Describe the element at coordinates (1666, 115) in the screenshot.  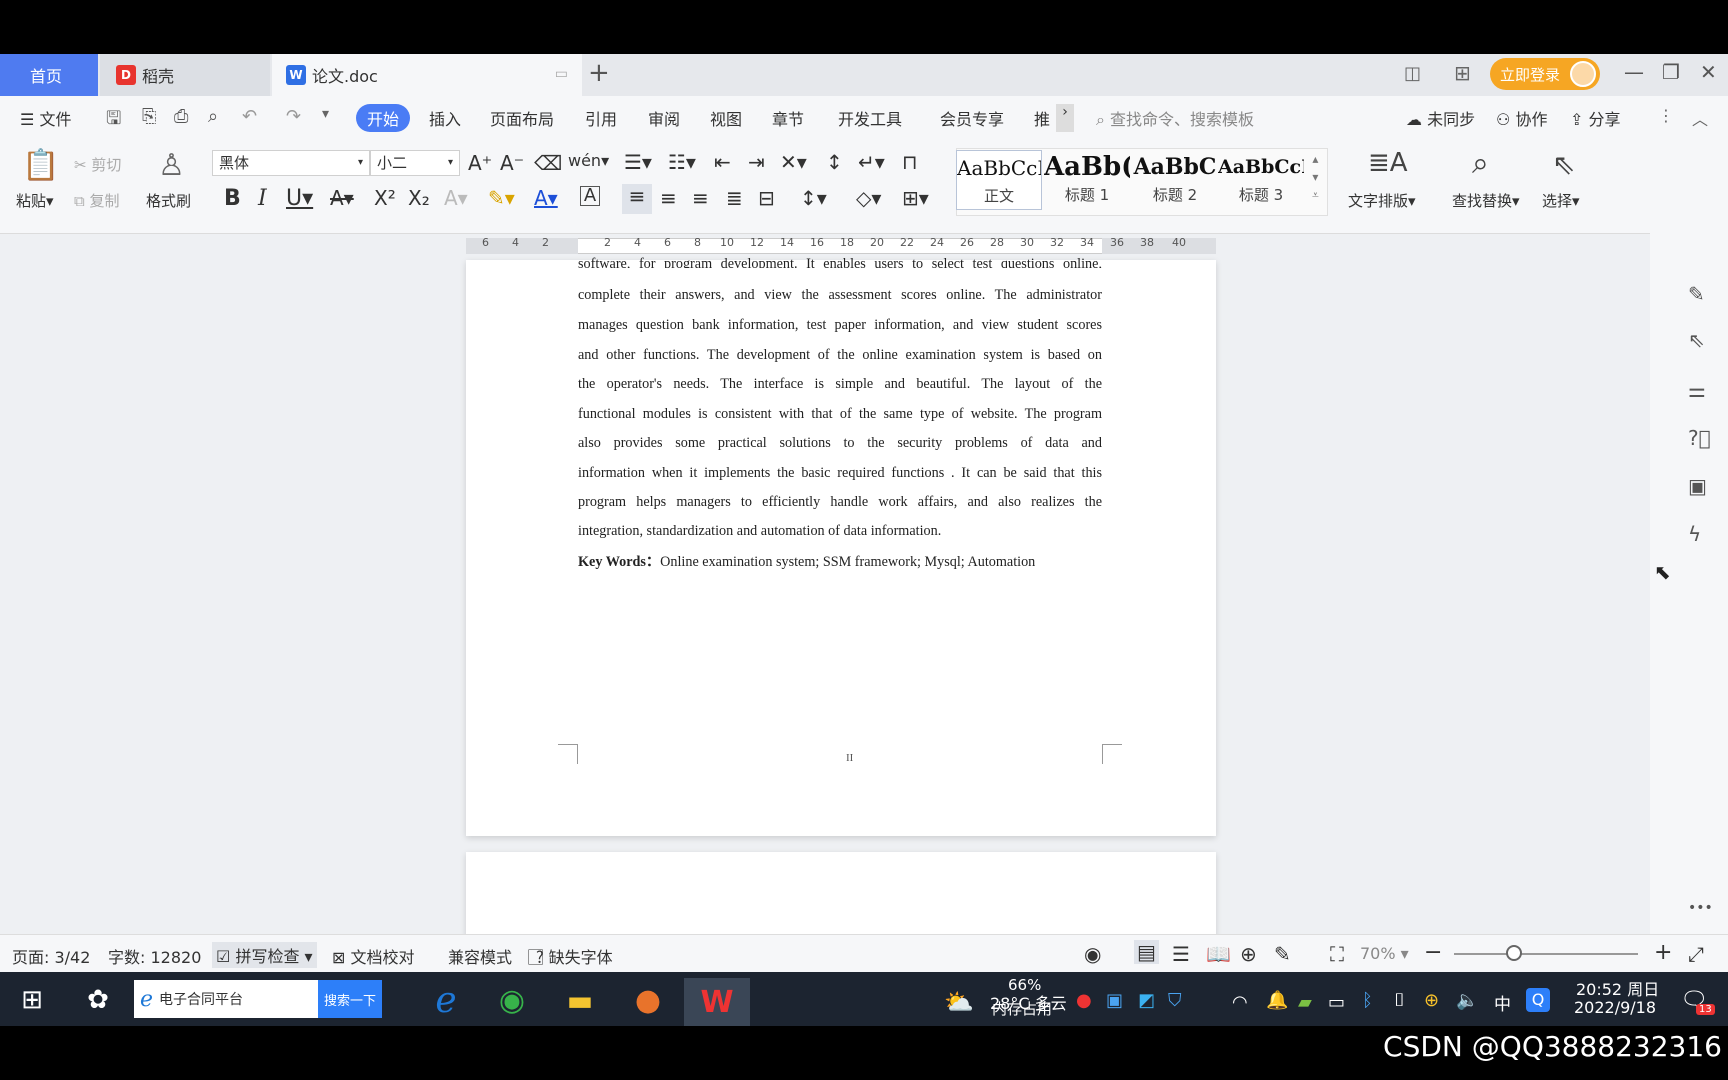
I see `more-options-icon: ⋮` at that location.